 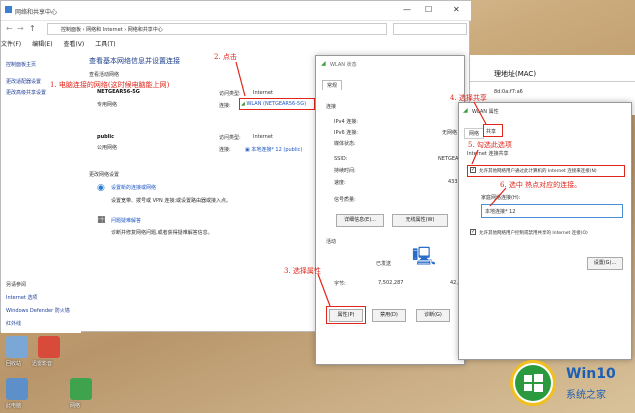 I want to click on win10-logo-icon, so click(x=533, y=383).